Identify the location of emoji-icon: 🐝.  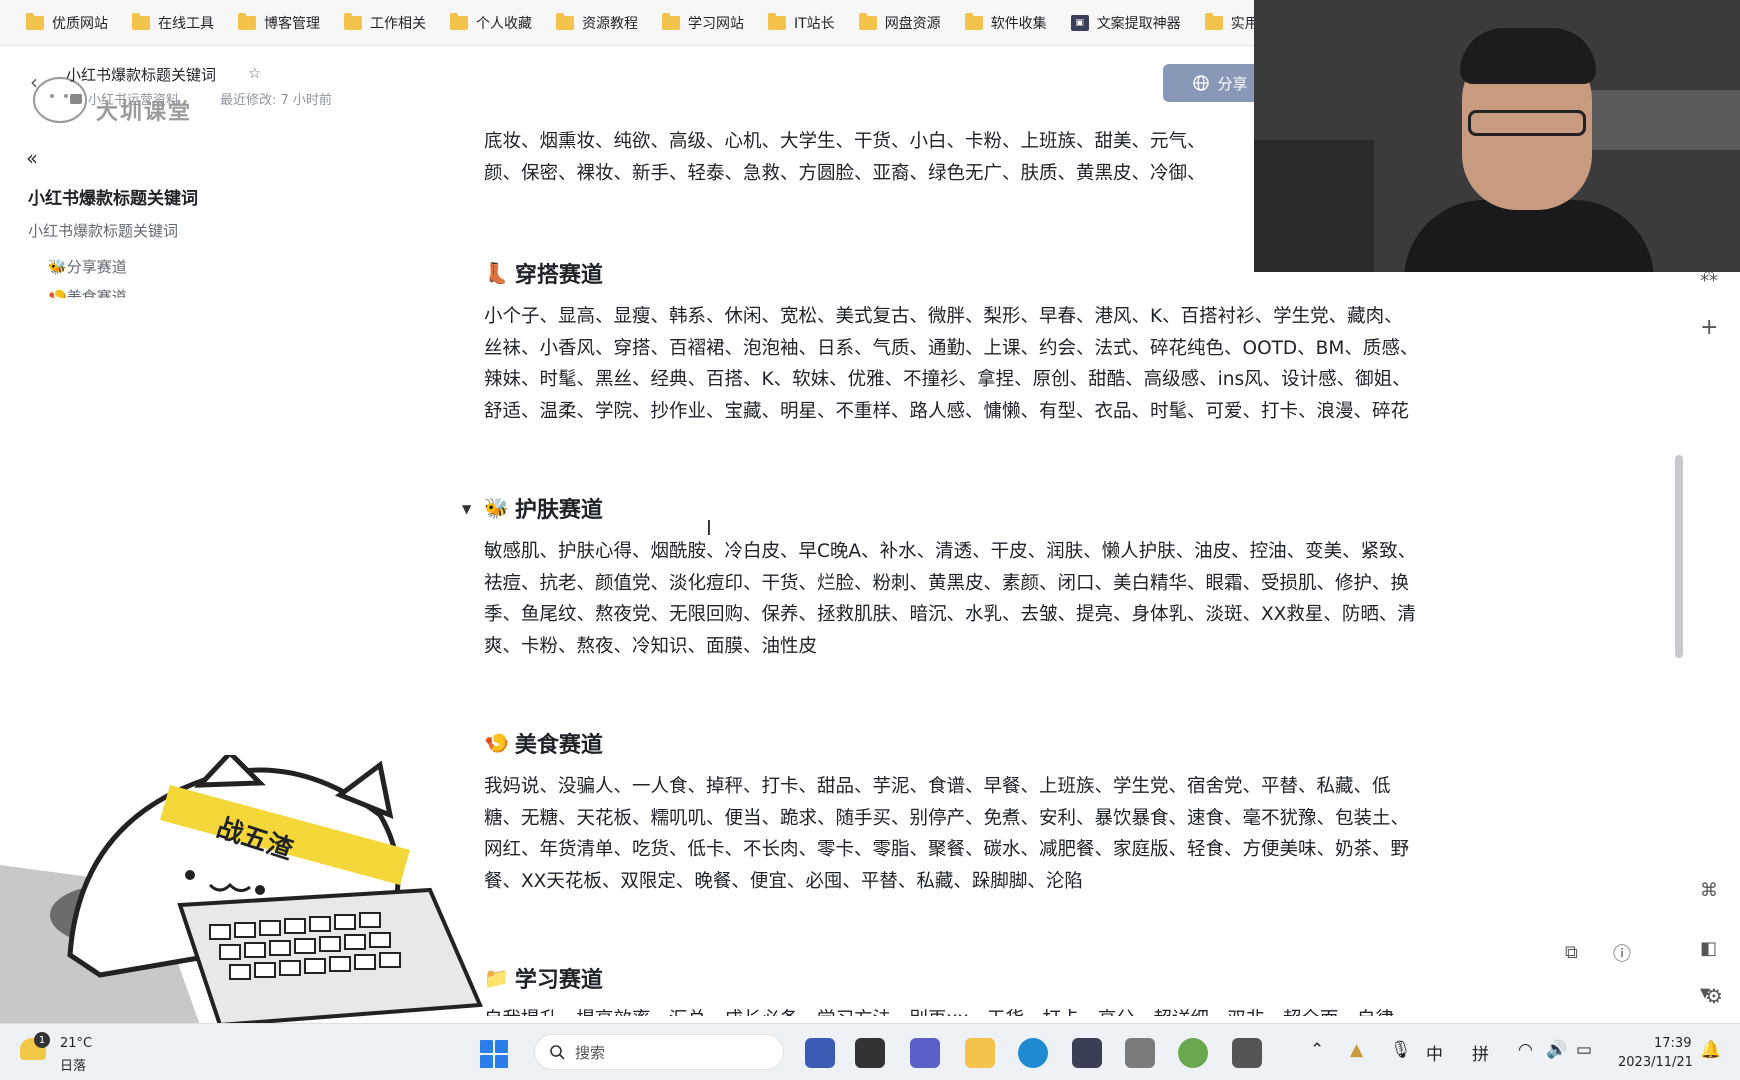
(57, 267).